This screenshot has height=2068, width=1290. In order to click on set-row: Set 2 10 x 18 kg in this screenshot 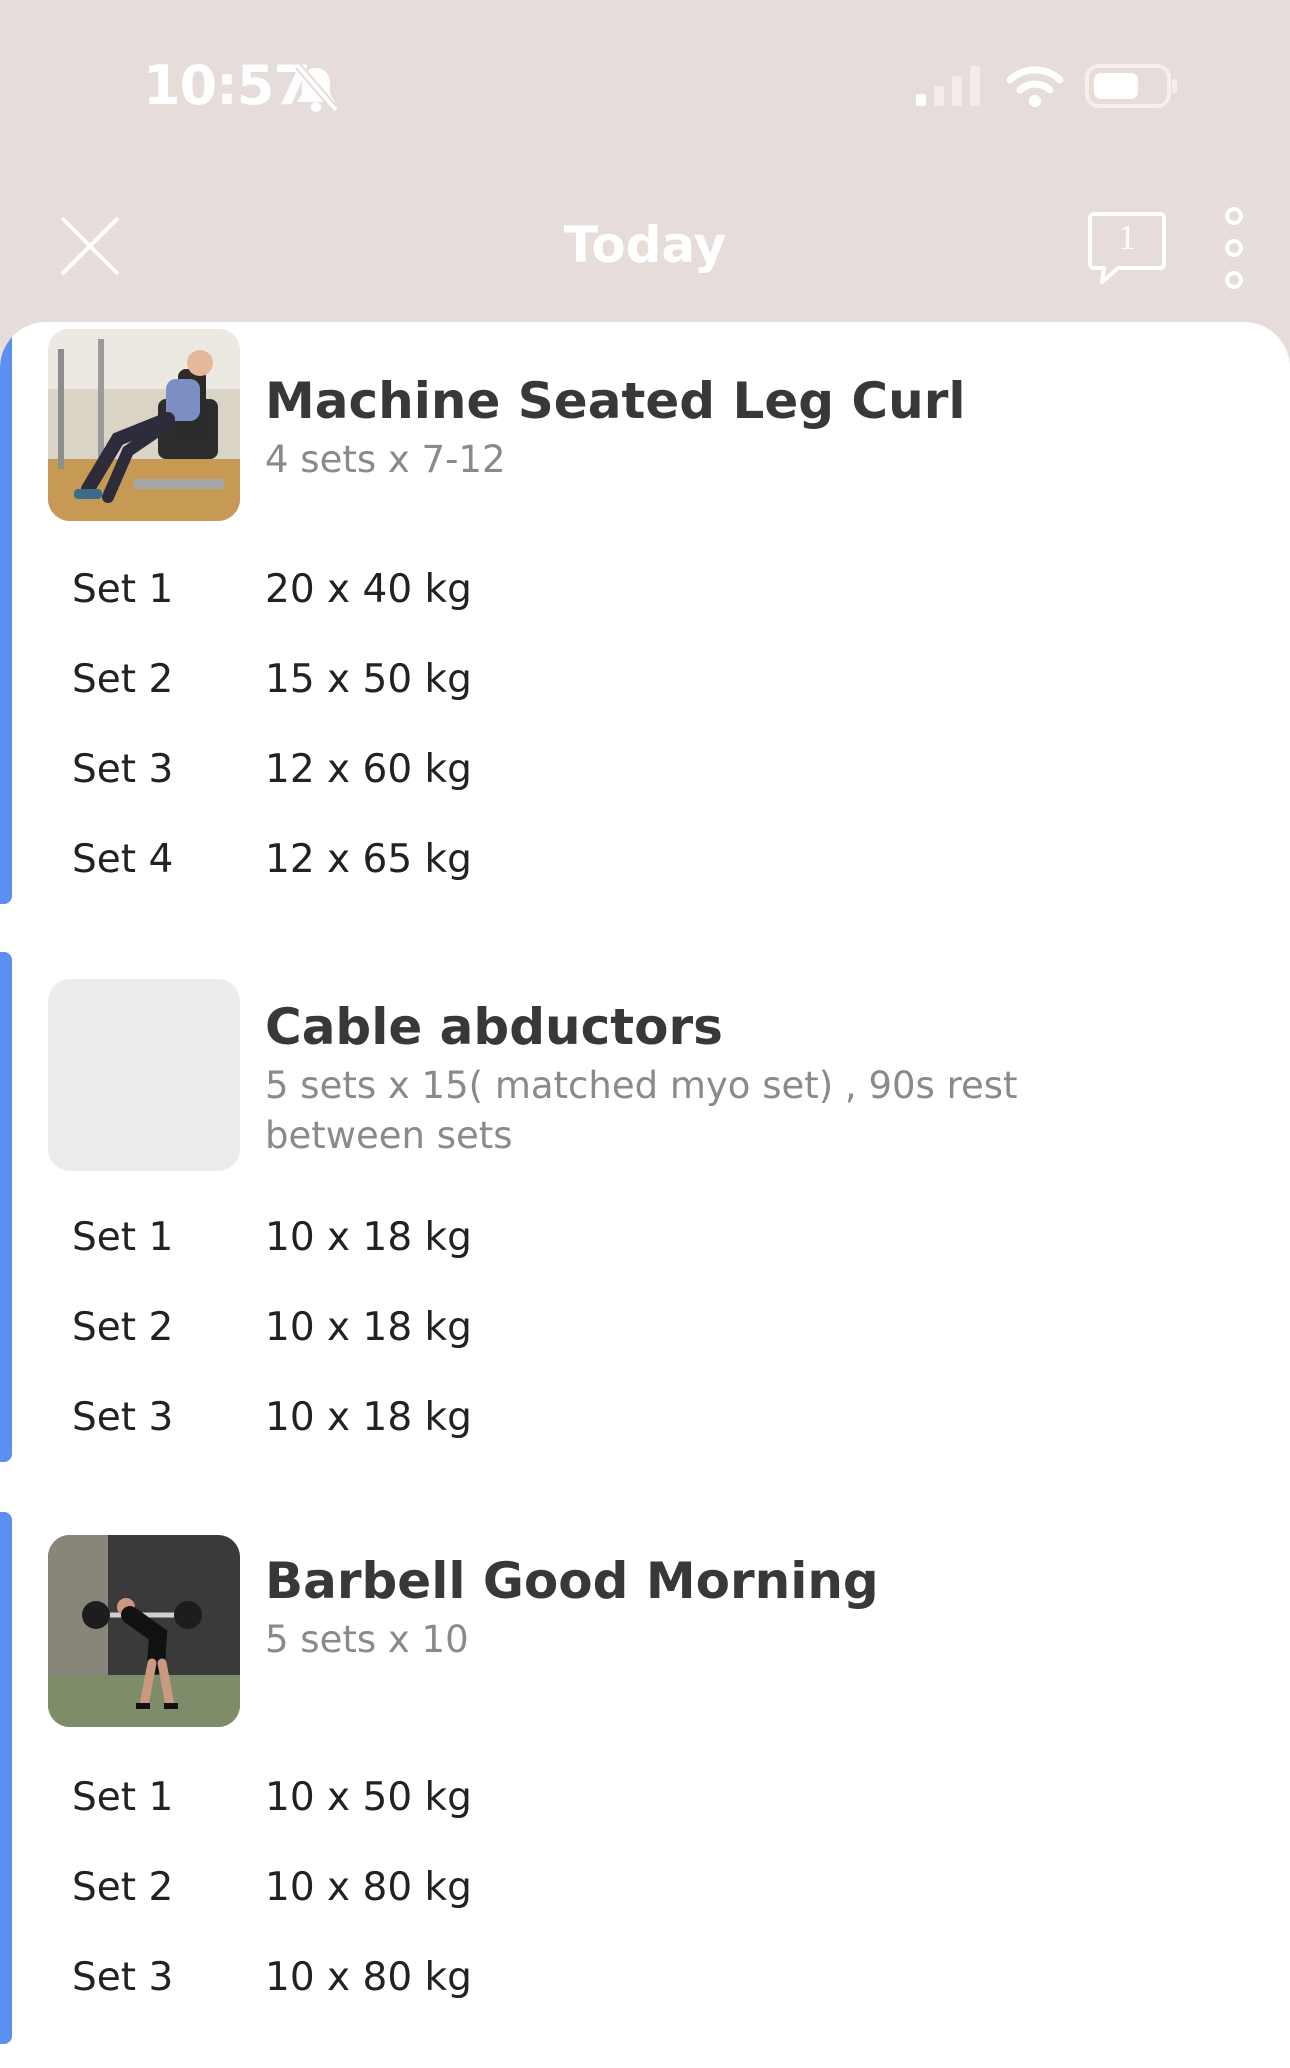, I will do `click(645, 1335)`.